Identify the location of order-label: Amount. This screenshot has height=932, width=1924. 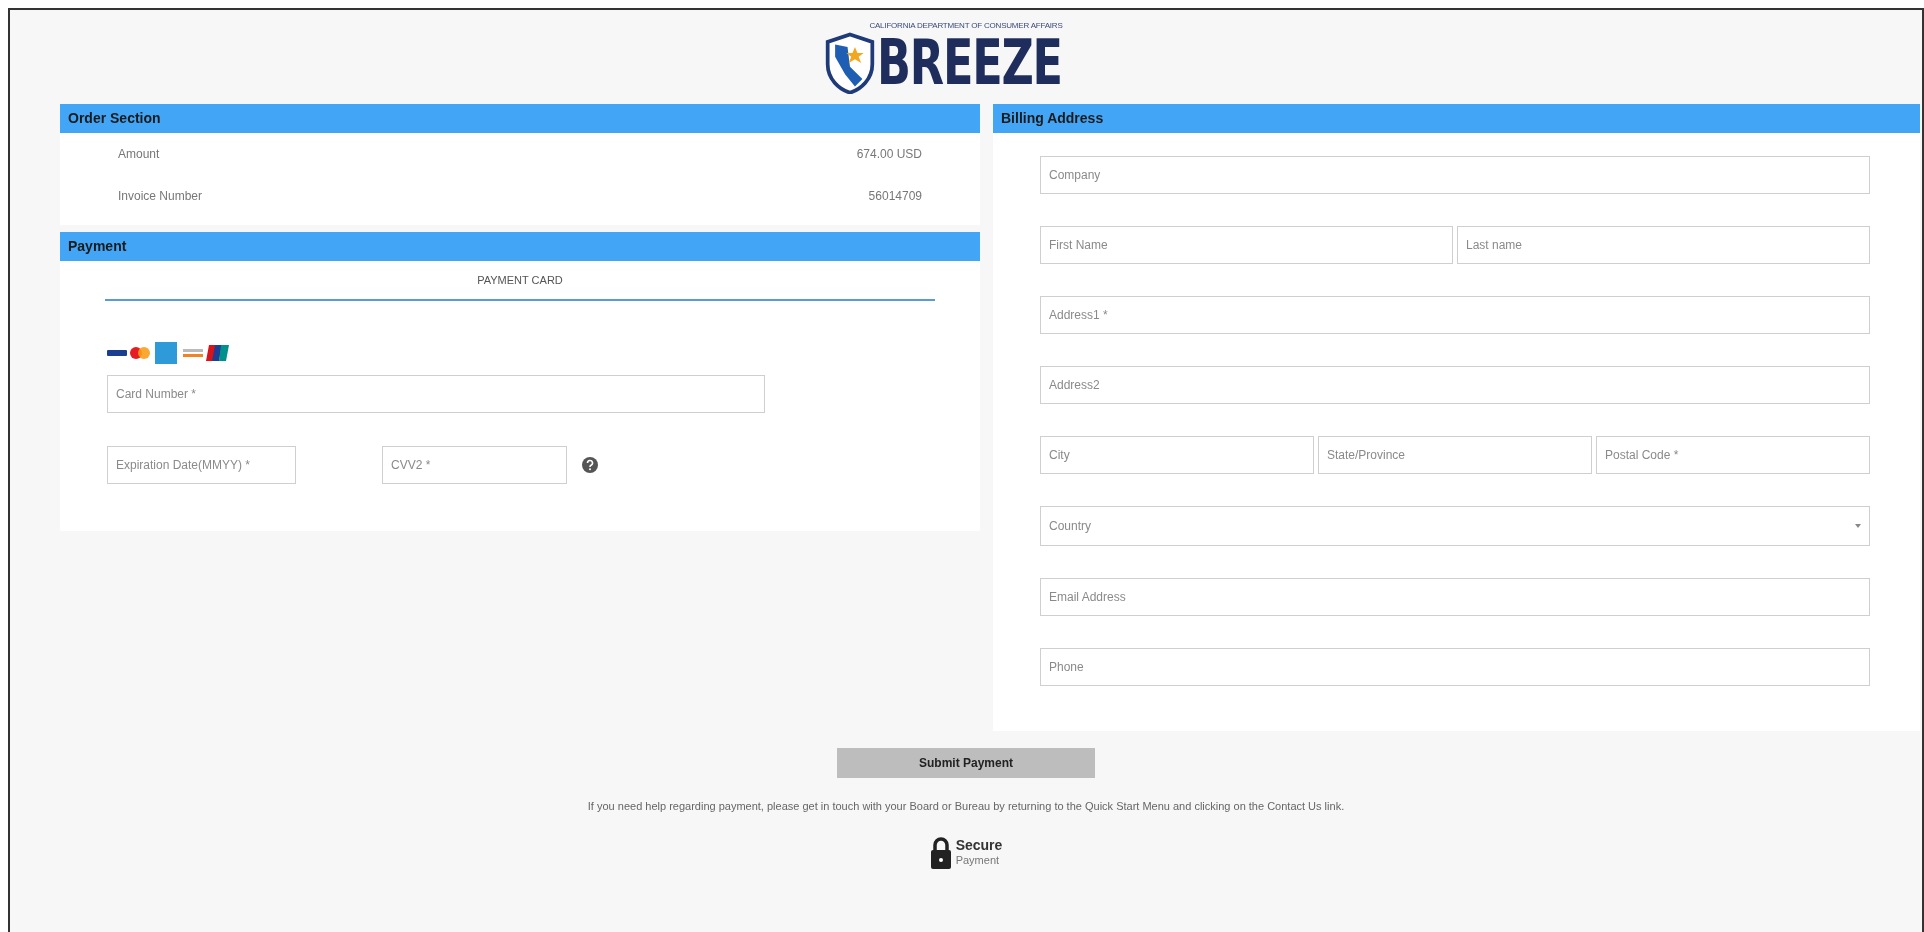
(139, 154).